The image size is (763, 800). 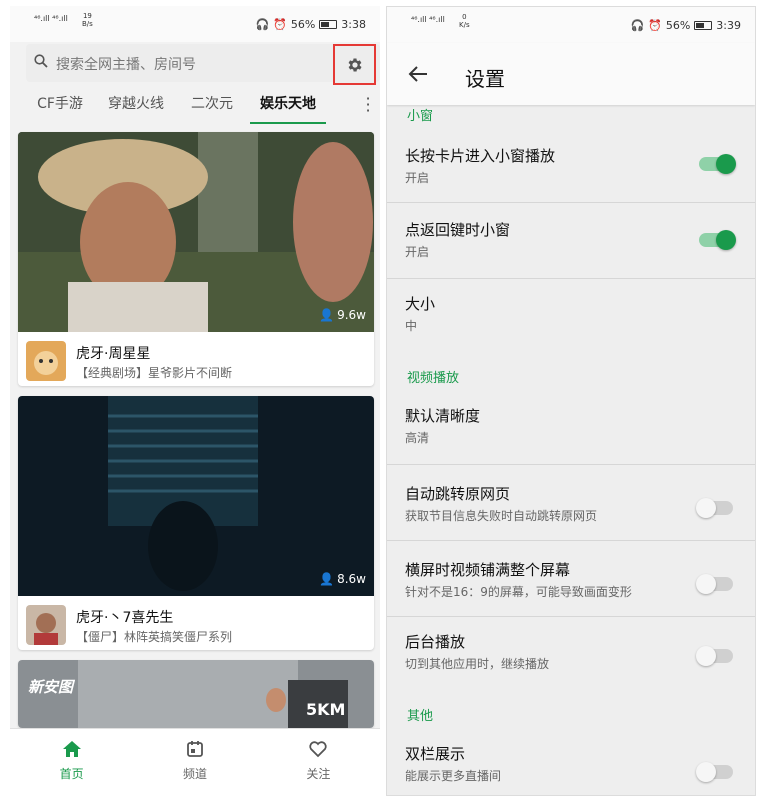 I want to click on setting-back-small-window: 点返回键时小窗 开启, so click(x=571, y=241).